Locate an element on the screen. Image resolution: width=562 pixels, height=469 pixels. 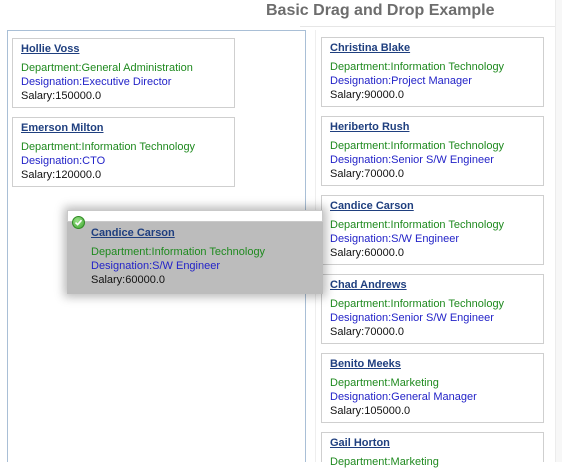
scrollbar-gutter is located at coordinates (558, 231).